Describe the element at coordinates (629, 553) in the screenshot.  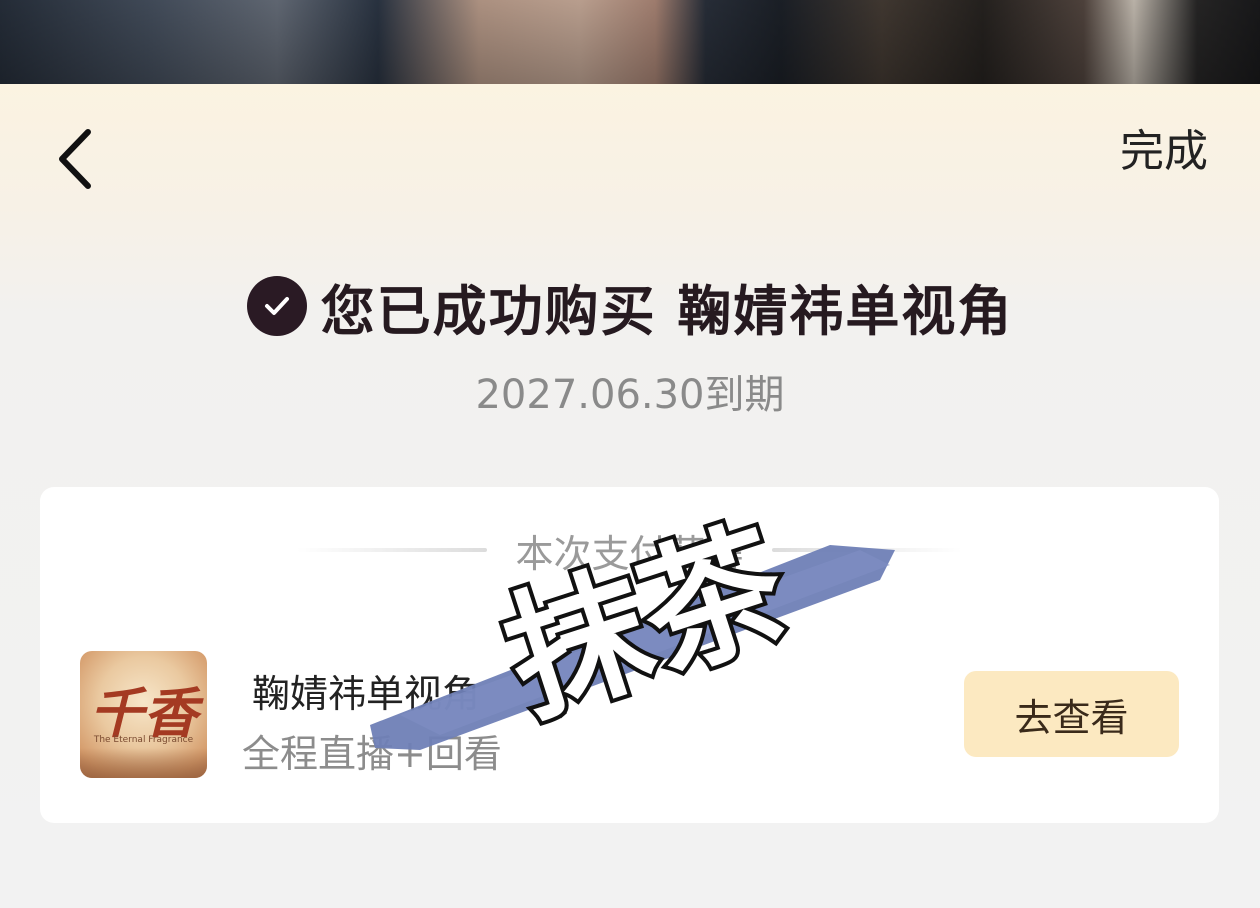
I see `section-label: 本次支付获得` at that location.